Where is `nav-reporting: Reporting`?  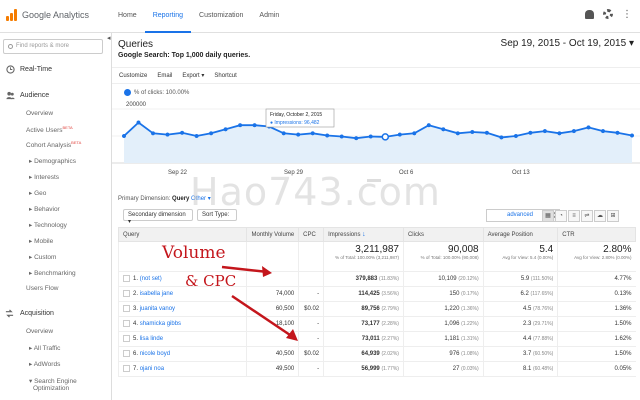 nav-reporting: Reporting is located at coordinates (168, 16).